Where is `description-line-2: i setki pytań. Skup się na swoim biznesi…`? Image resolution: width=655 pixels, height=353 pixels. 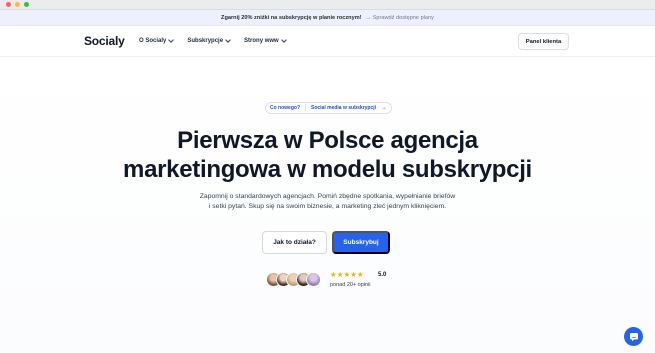 description-line-2: i setki pytań. Skup się na swoim biznesi… is located at coordinates (327, 206).